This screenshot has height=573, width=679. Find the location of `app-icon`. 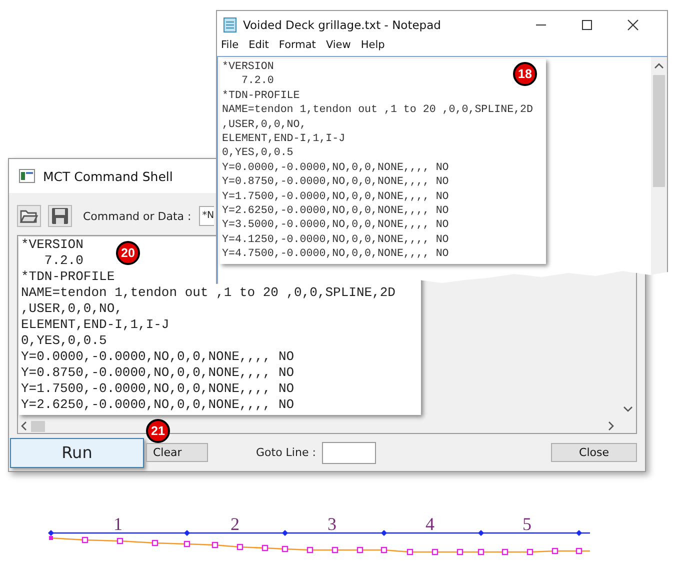

app-icon is located at coordinates (27, 176).